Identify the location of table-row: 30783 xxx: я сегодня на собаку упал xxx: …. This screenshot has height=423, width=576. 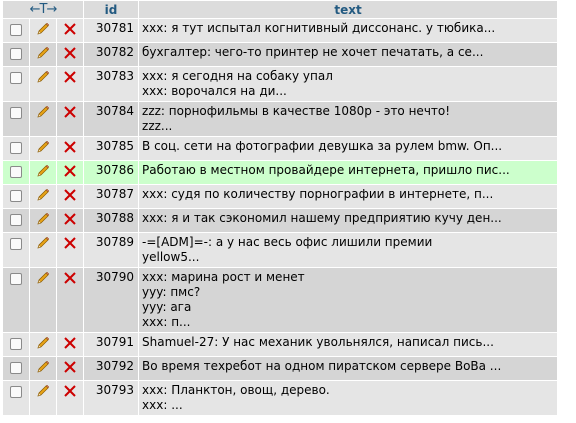
(280, 84).